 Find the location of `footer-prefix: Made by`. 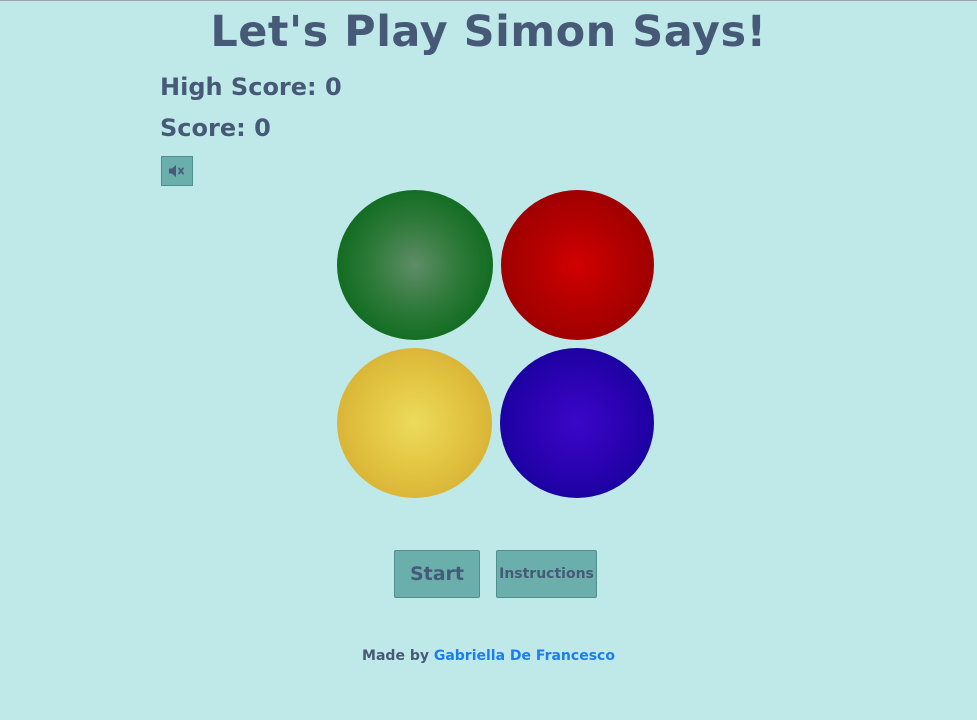

footer-prefix: Made by is located at coordinates (395, 656).